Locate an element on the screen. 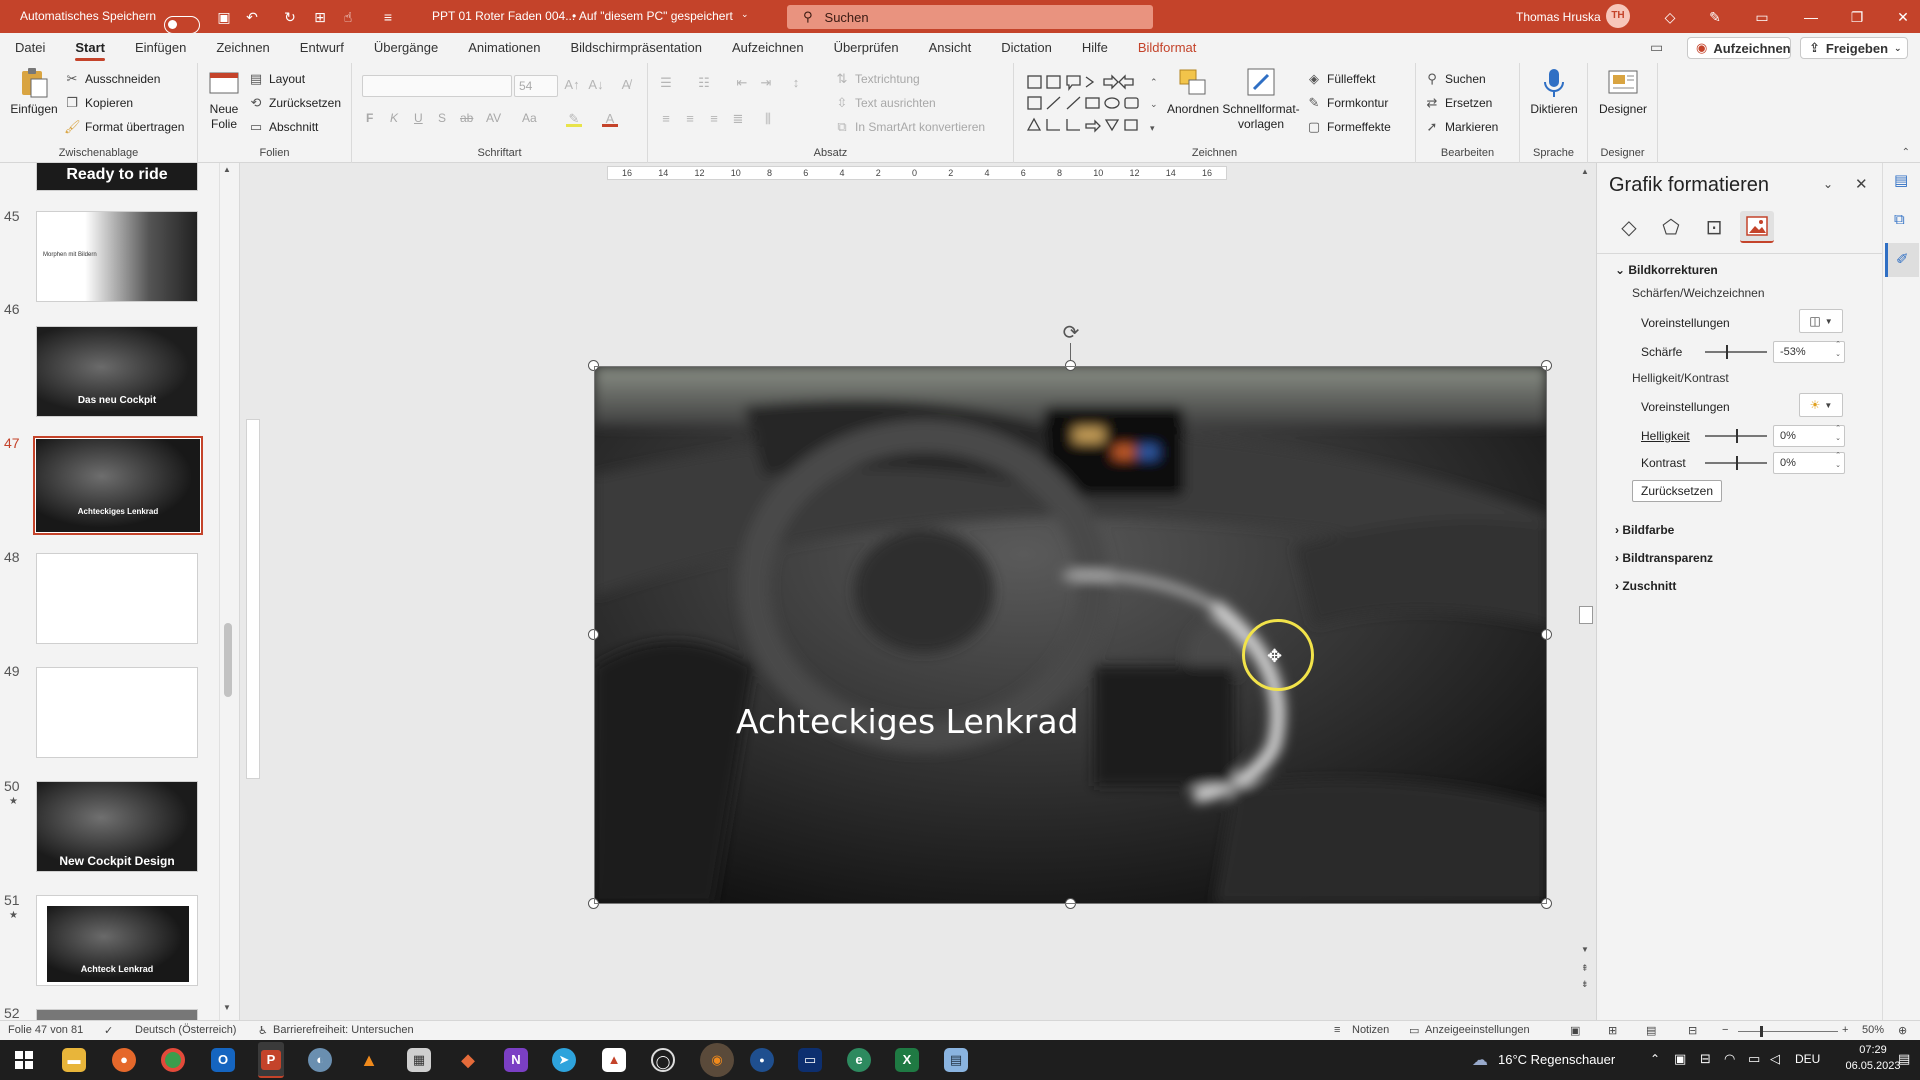 This screenshot has height=1080, width=1920. quick-styles-button: Schnellformat-vorlagen is located at coordinates (1261, 99).